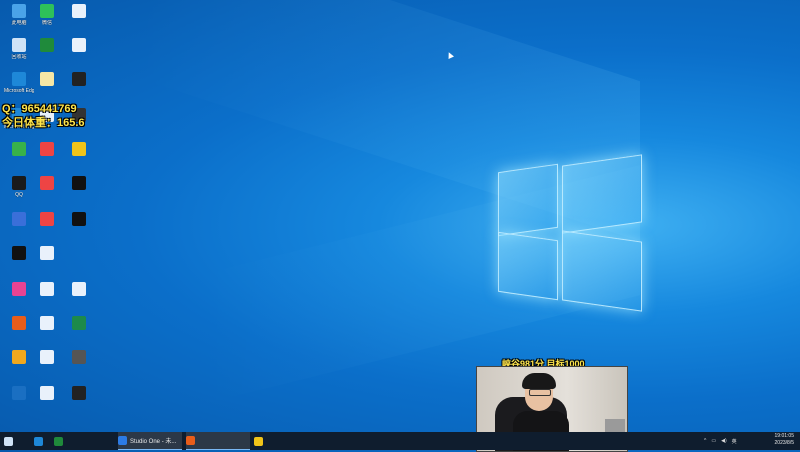  What do you see at coordinates (713, 441) in the screenshot?
I see `network-icon: ▭` at bounding box center [713, 441].